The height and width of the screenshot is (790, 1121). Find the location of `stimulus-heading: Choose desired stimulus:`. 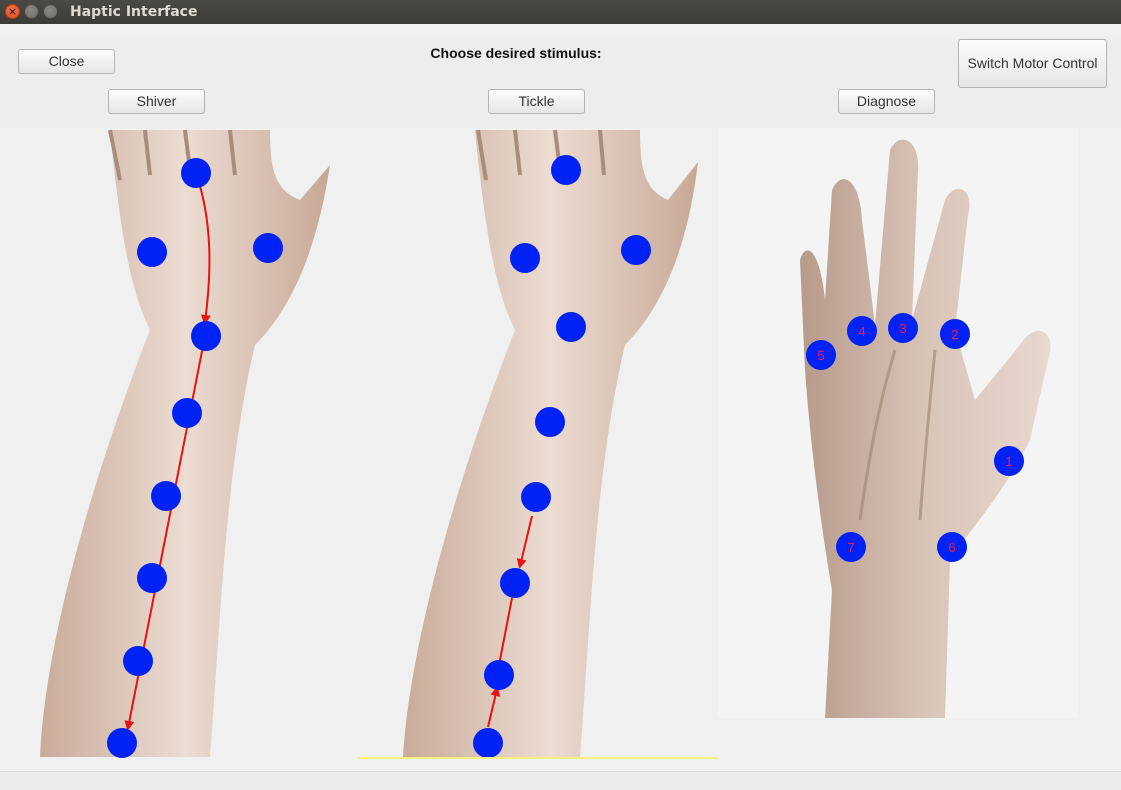

stimulus-heading: Choose desired stimulus: is located at coordinates (516, 53).